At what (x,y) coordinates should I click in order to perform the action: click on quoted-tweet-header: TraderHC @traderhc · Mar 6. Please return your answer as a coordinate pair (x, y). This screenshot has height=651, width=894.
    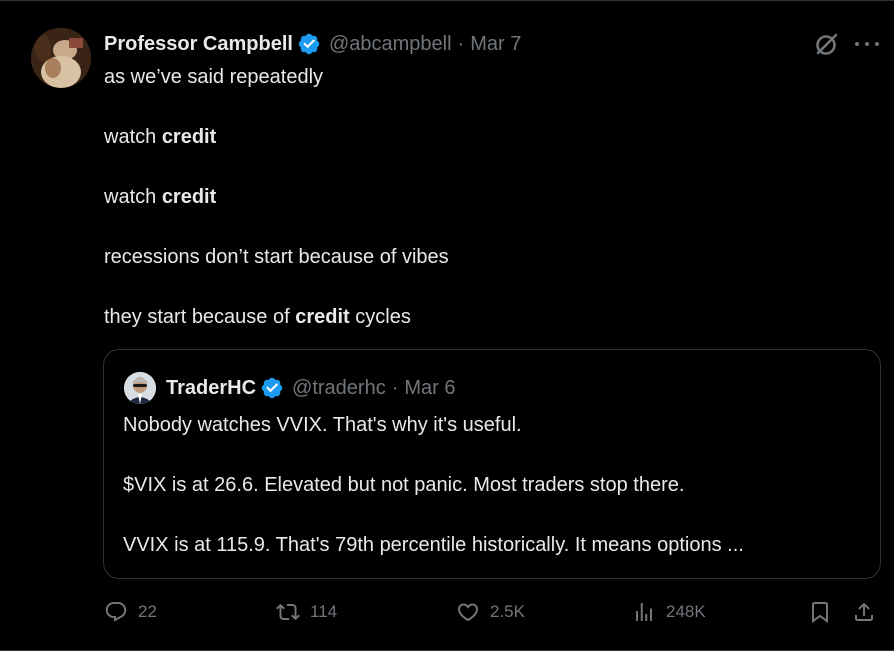
    Looking at the image, I should click on (290, 388).